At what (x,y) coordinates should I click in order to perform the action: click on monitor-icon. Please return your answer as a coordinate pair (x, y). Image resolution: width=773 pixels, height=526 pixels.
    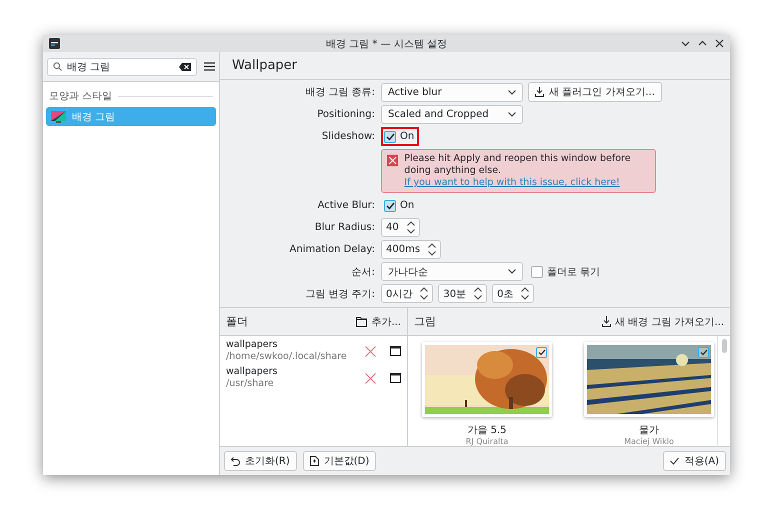
    Looking at the image, I should click on (58, 116).